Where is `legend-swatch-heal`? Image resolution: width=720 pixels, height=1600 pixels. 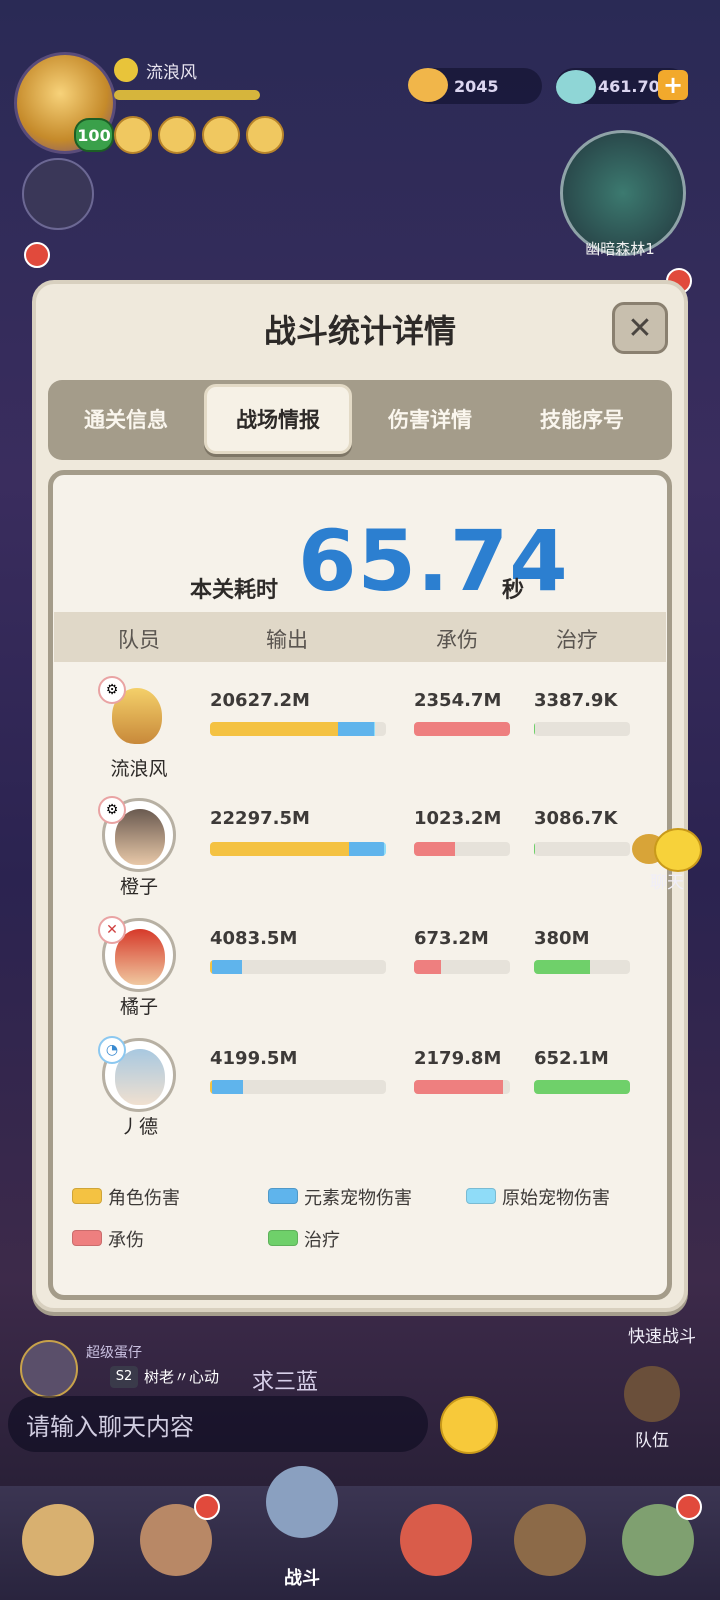
legend-swatch-heal is located at coordinates (283, 1238).